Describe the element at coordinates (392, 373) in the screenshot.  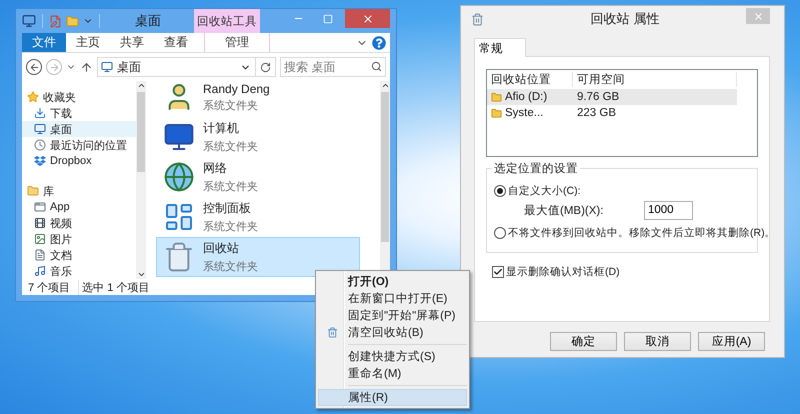
I see `menu-item: 重命名(M)` at that location.